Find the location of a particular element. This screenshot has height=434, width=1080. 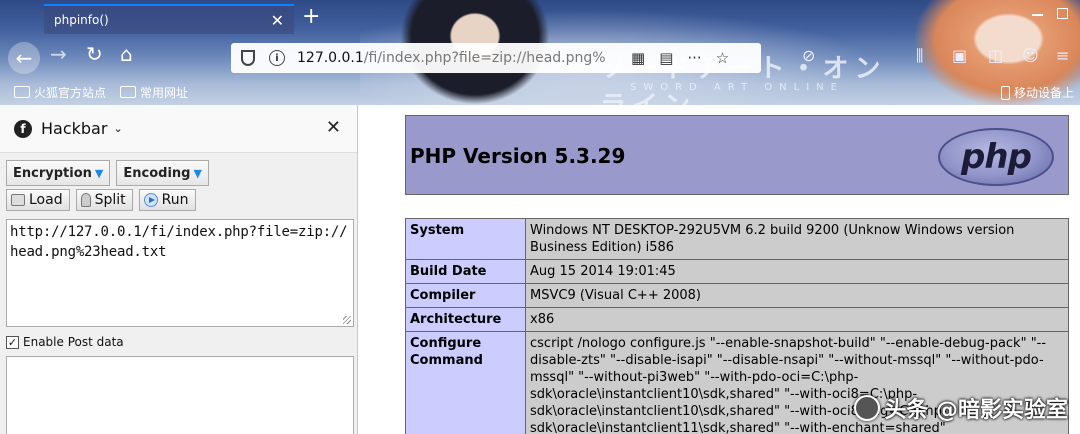

watermark-avatar-icon is located at coordinates (867, 408).